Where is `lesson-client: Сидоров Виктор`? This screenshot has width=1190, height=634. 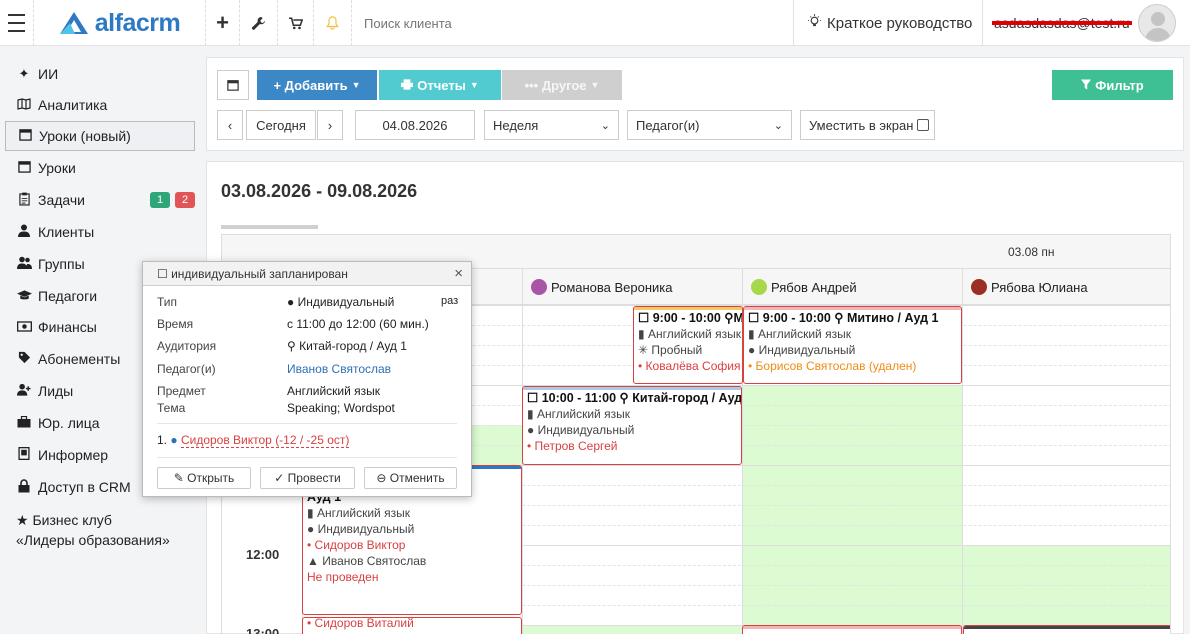
lesson-client: Сидоров Виктор is located at coordinates (360, 545).